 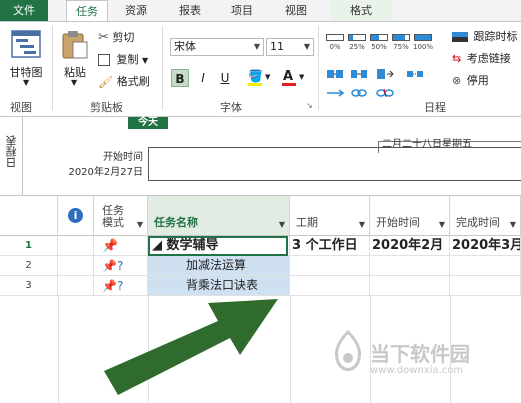 I want to click on row-number: 2, so click(x=29, y=266).